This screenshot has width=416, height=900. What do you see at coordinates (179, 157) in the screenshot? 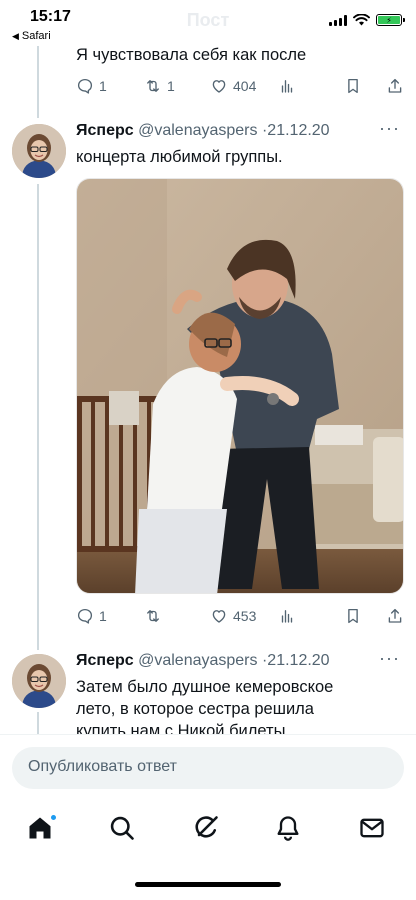
I see `tweet-text: концерта любимой группы.` at bounding box center [179, 157].